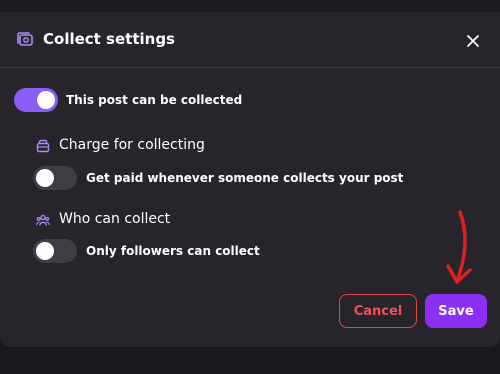  Describe the element at coordinates (36, 100) in the screenshot. I see `collectable-toggle` at that location.